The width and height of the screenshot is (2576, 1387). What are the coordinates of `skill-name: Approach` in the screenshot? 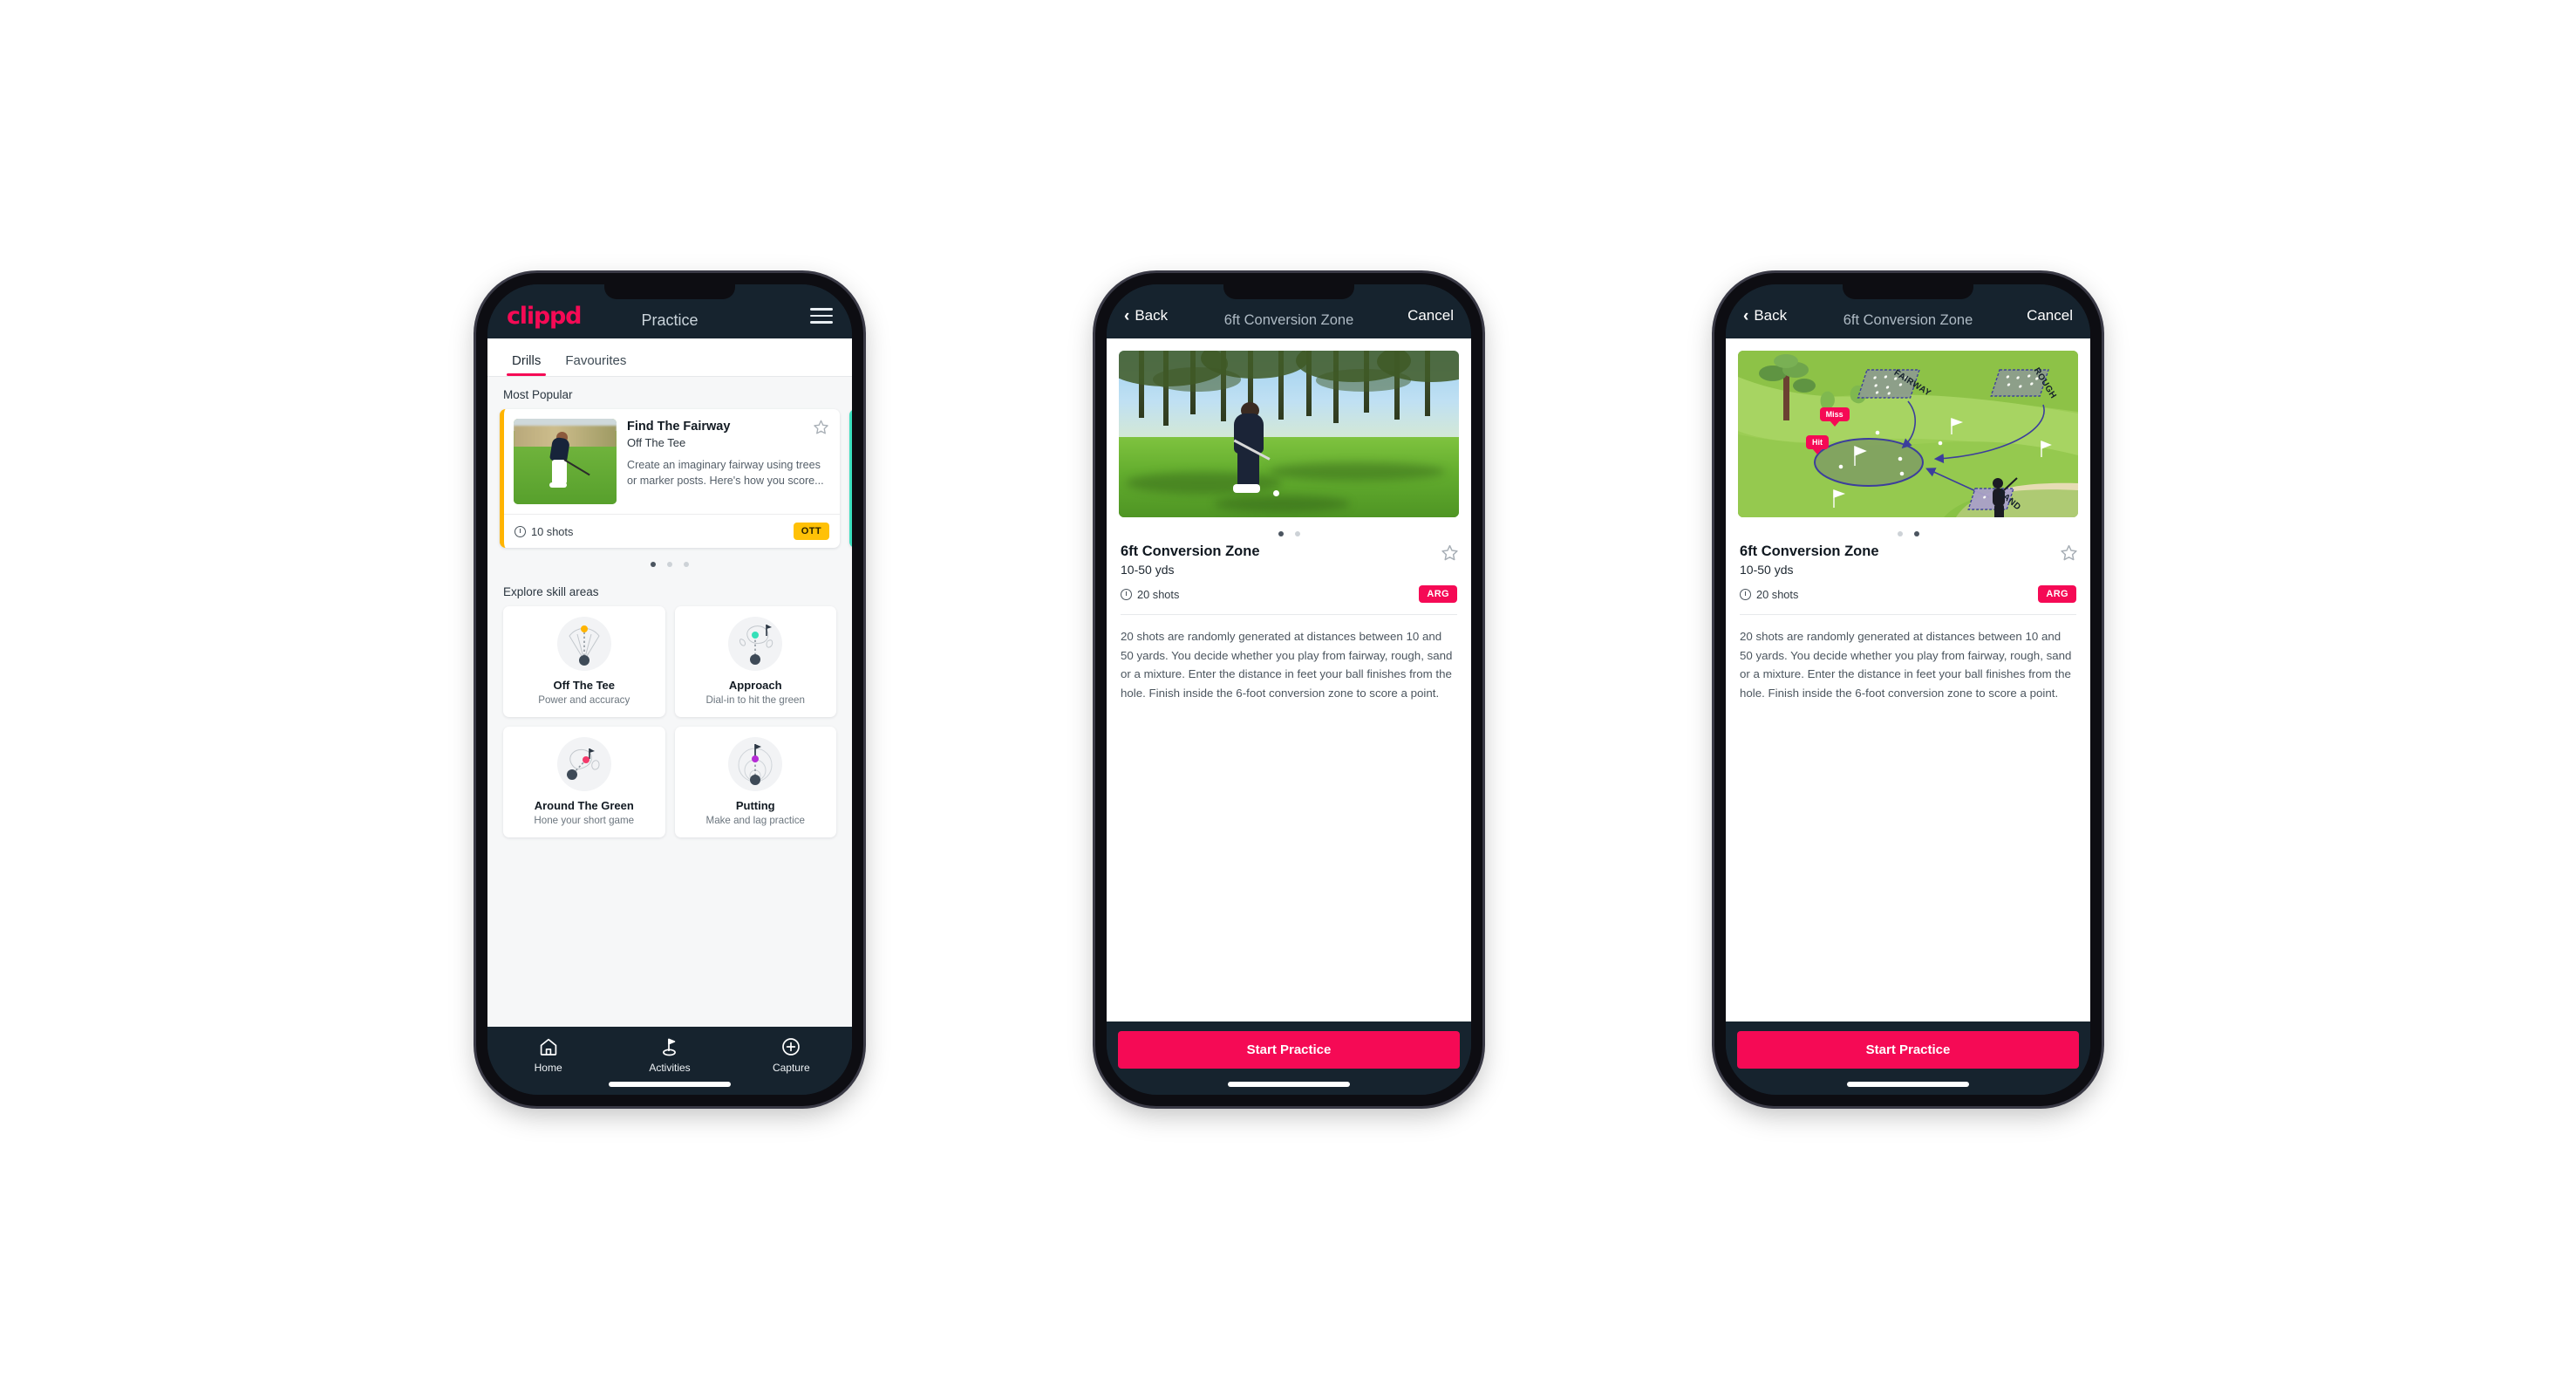 It's located at (755, 685).